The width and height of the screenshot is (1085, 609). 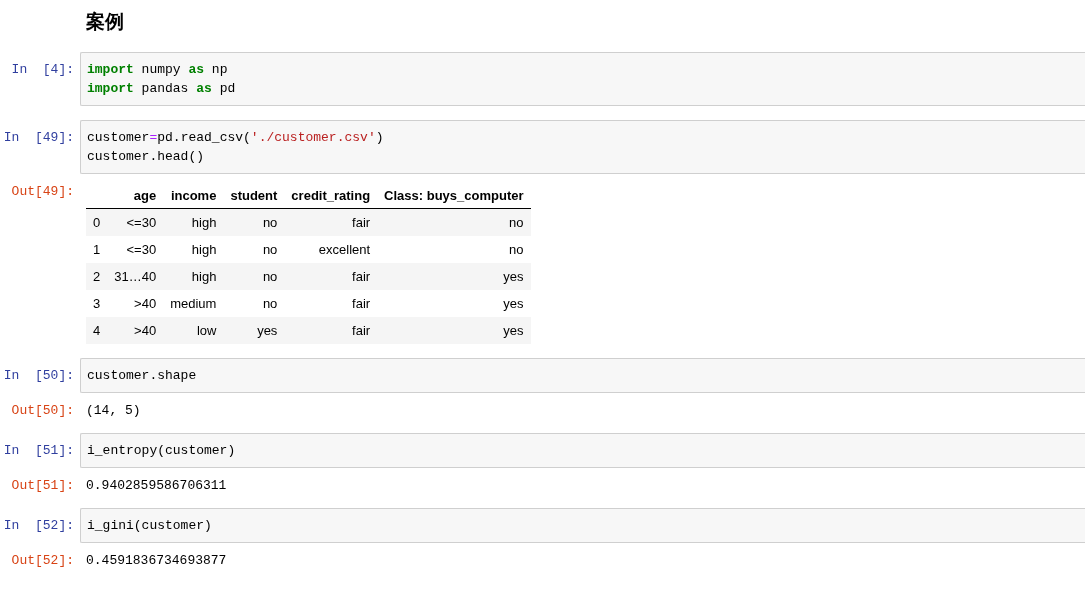 I want to click on output-text: 0.9402859586706311, so click(x=156, y=485).